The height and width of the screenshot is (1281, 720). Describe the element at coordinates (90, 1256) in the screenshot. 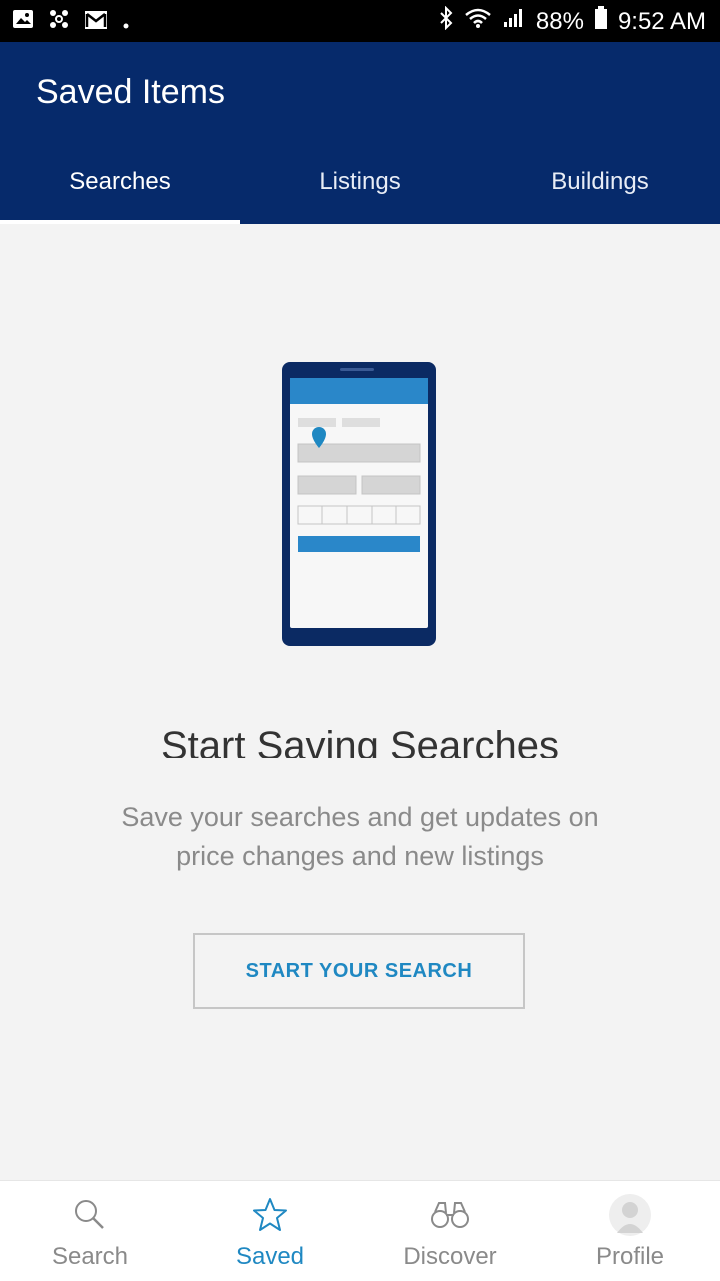

I see `nav-label: Search` at that location.